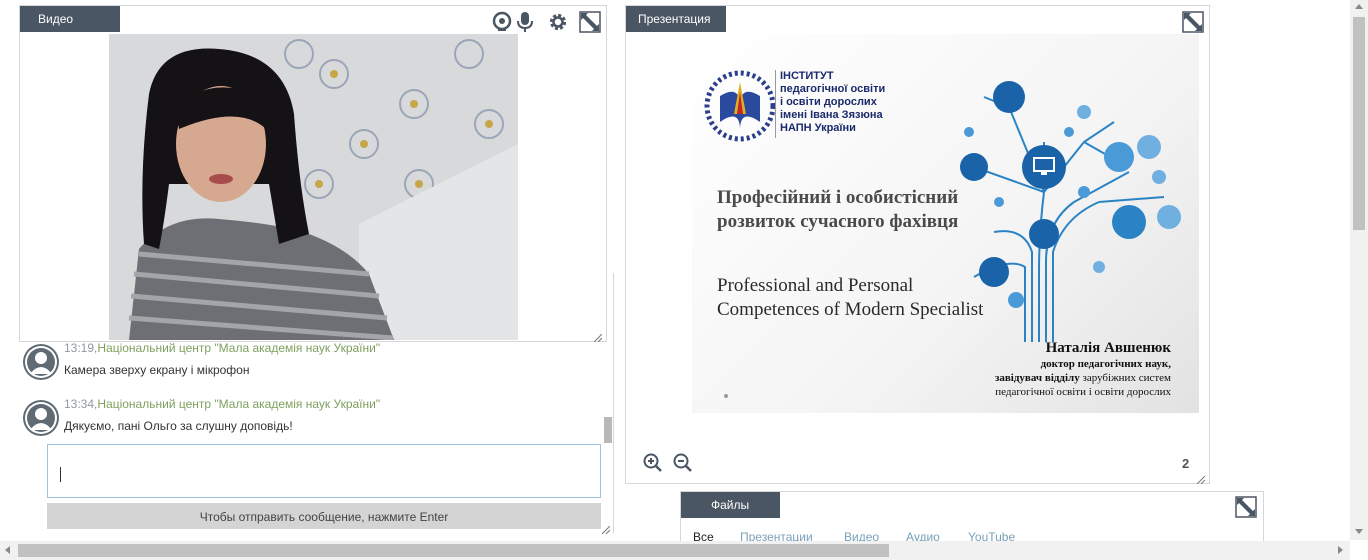  What do you see at coordinates (838, 221) in the screenshot?
I see `slide-title-ua-line2: розвиток сучасного фахівця` at bounding box center [838, 221].